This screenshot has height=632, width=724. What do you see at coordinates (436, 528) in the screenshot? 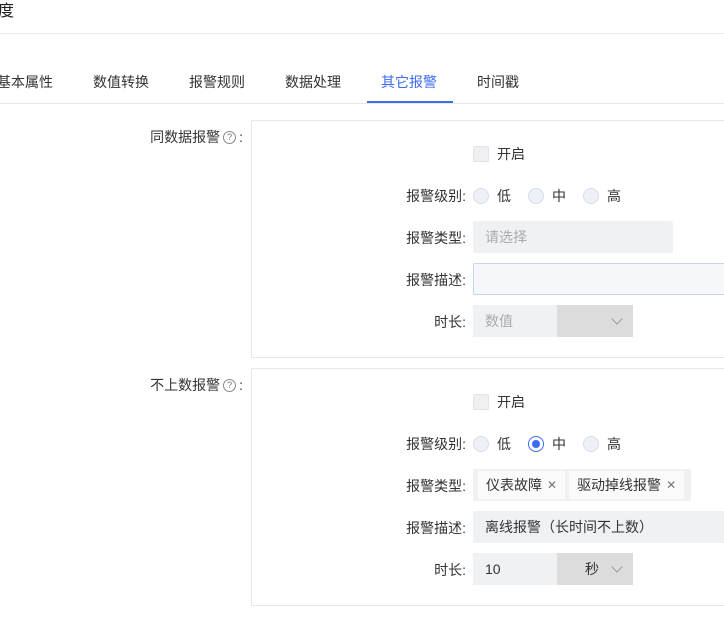
I see `no-upload-desc-label: 报警描述:` at bounding box center [436, 528].